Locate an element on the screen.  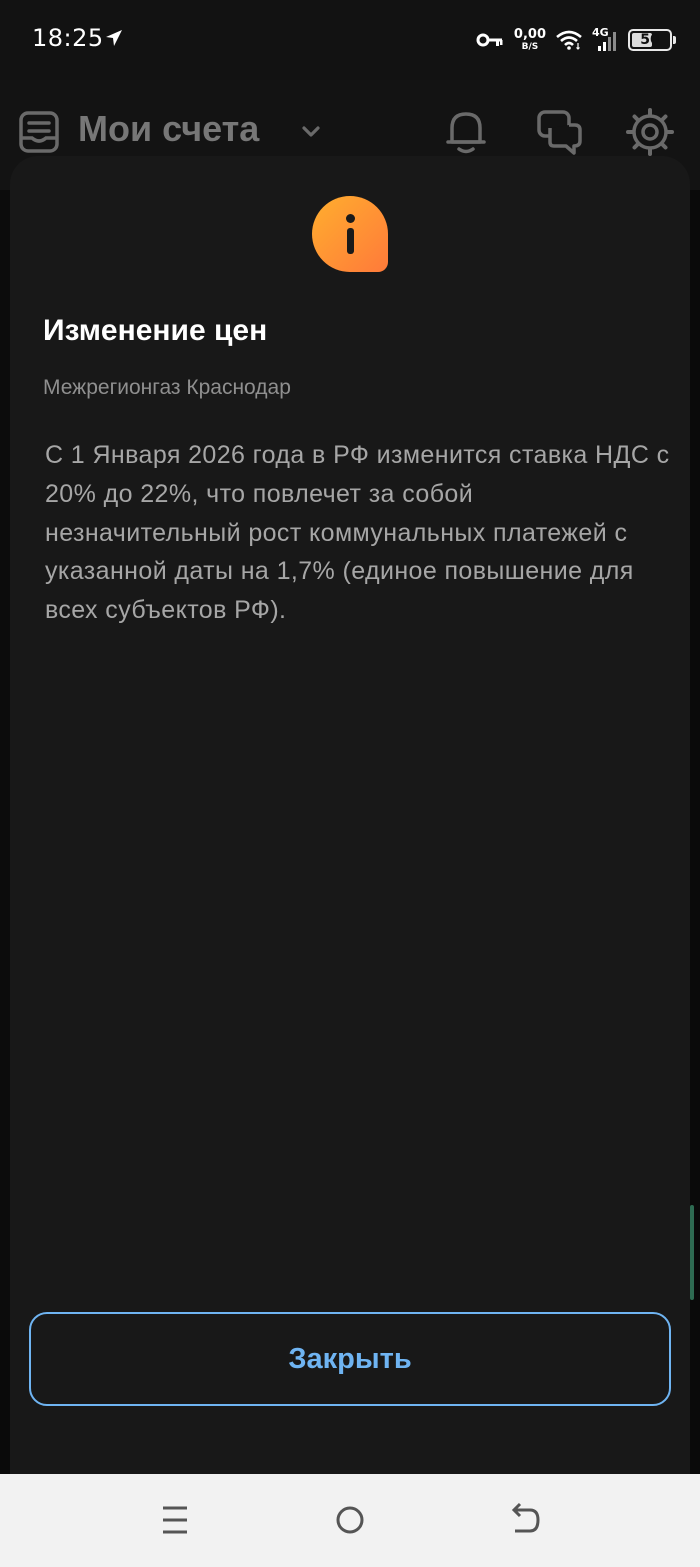
info-icon-dot is located at coordinates (350, 218).